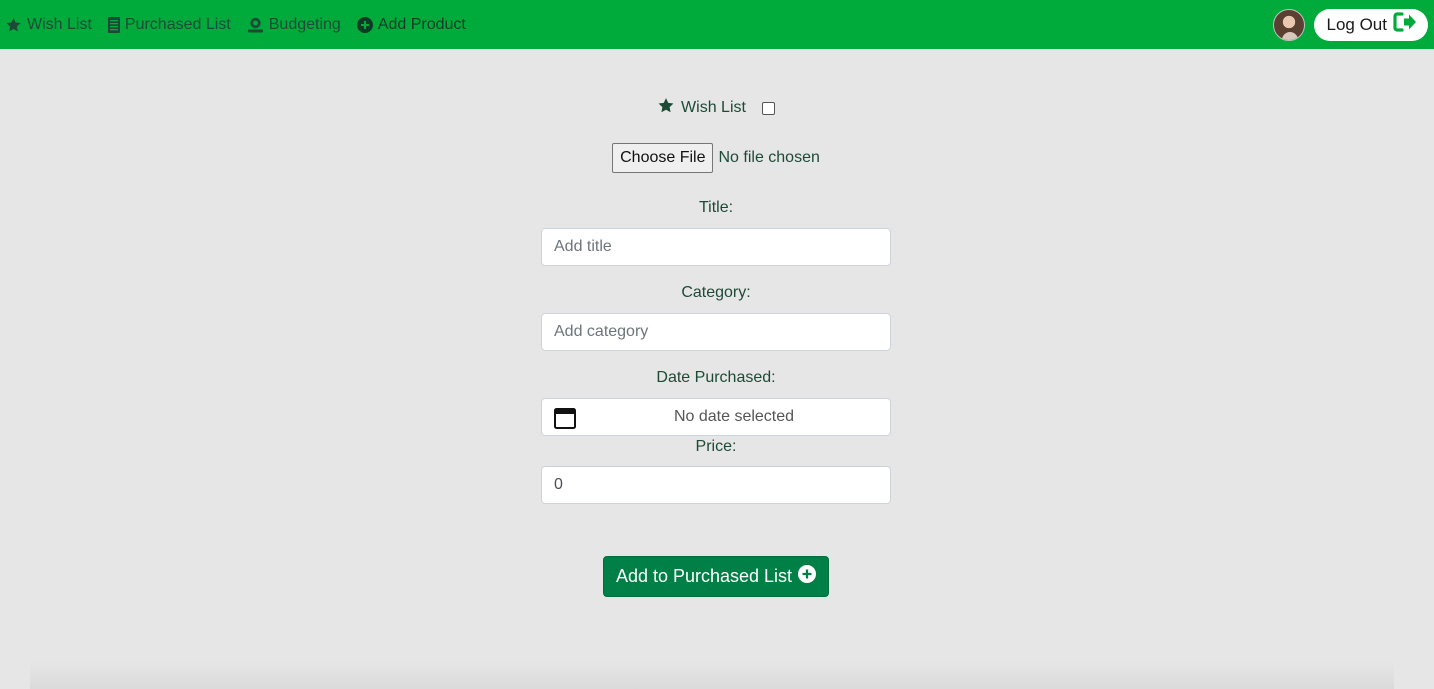  I want to click on nav-item-purchased-list: Purchased List, so click(169, 24).